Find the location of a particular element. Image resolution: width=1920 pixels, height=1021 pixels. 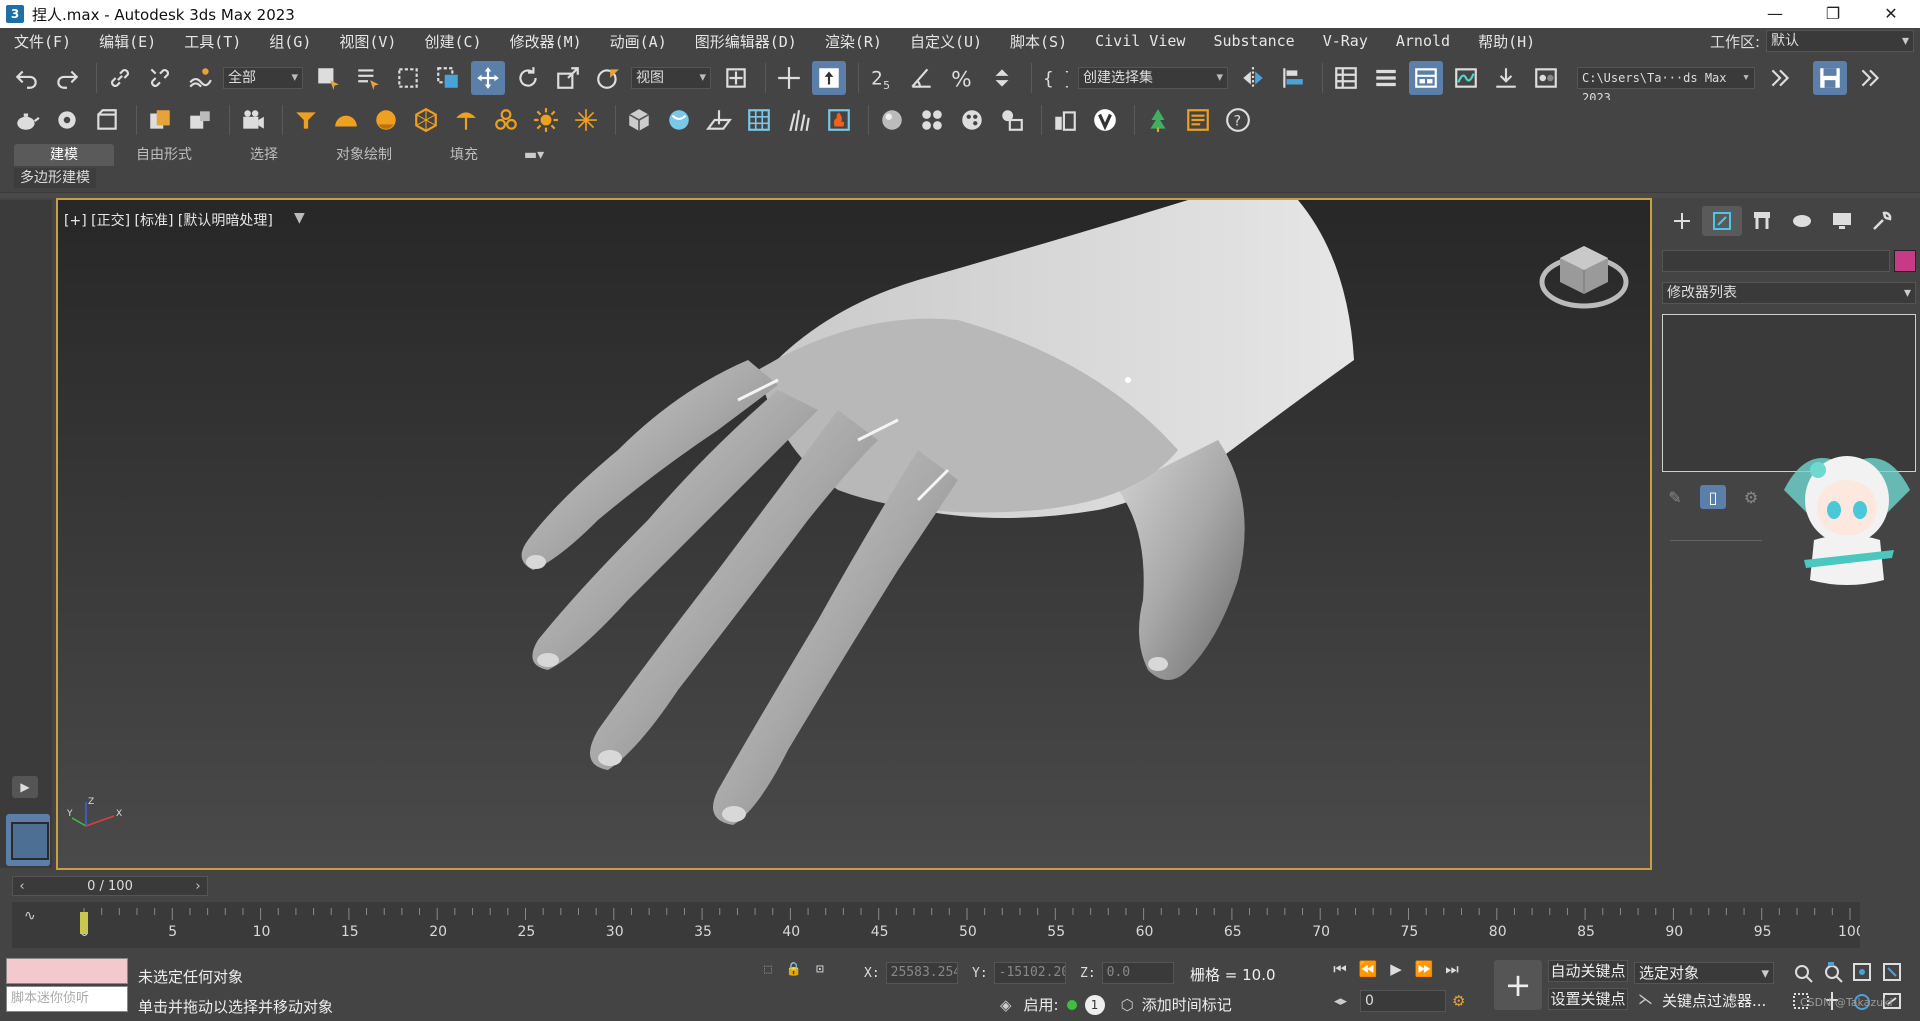

utilities-tab is located at coordinates (1882, 221).